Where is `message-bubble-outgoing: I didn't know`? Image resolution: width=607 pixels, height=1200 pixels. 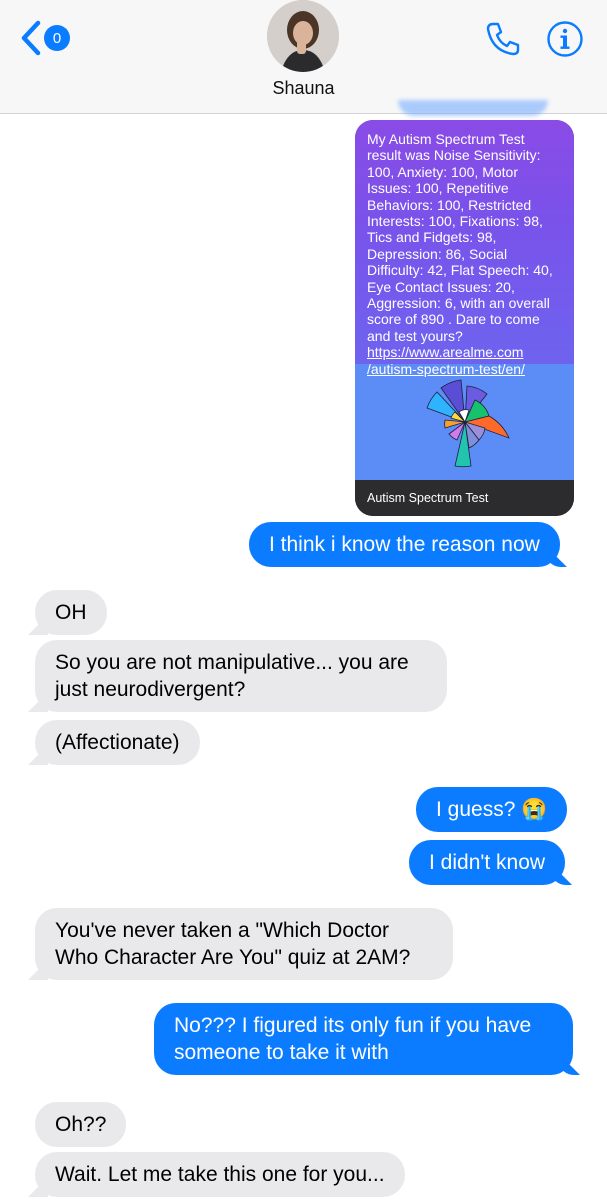 message-bubble-outgoing: I didn't know is located at coordinates (487, 862).